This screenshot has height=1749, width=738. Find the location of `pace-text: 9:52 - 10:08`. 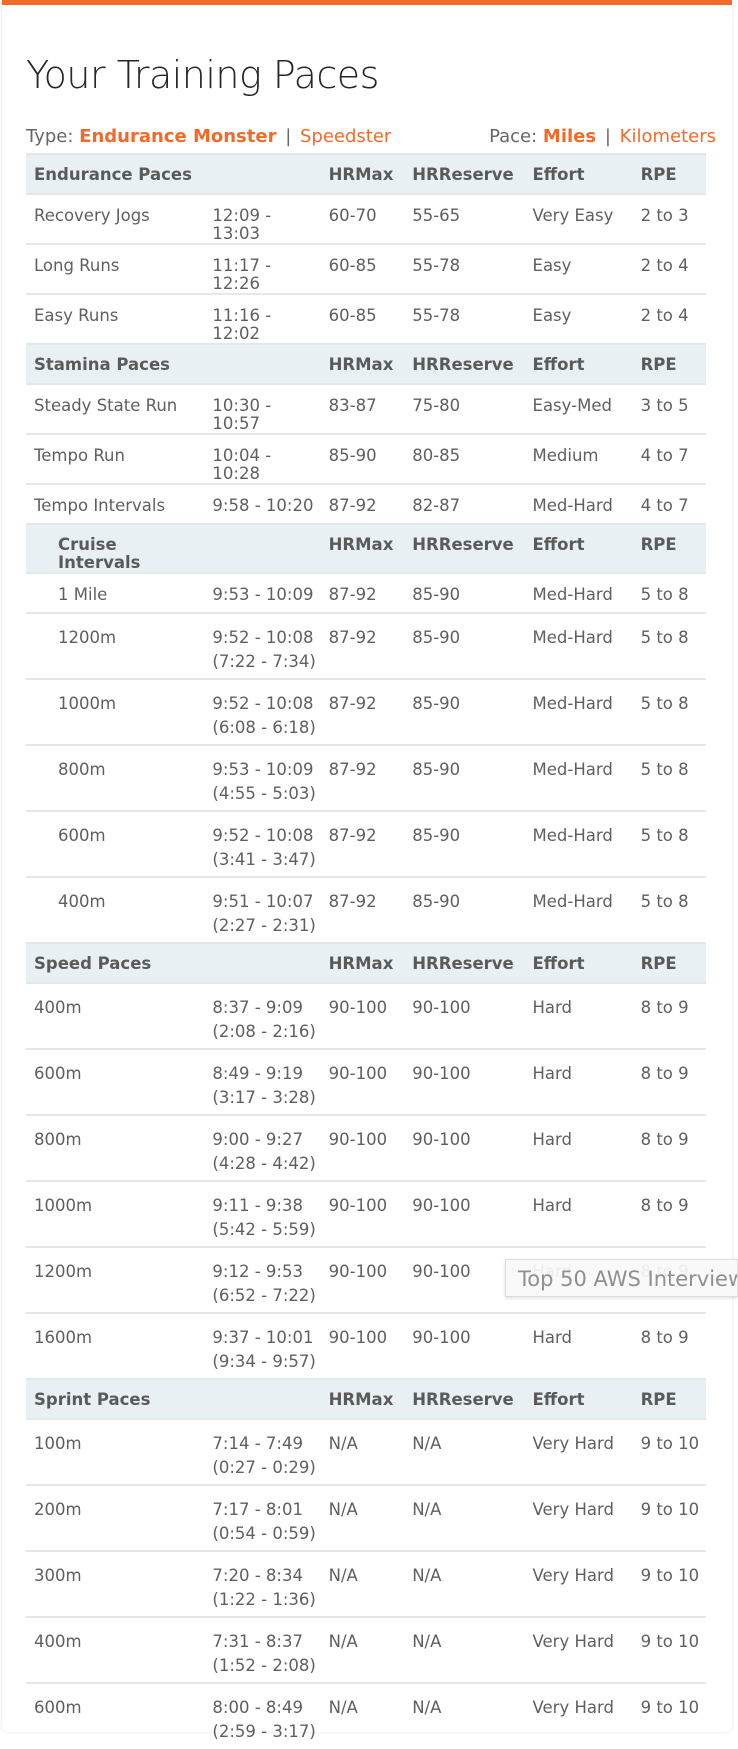

pace-text: 9:52 - 10:08 is located at coordinates (263, 703).